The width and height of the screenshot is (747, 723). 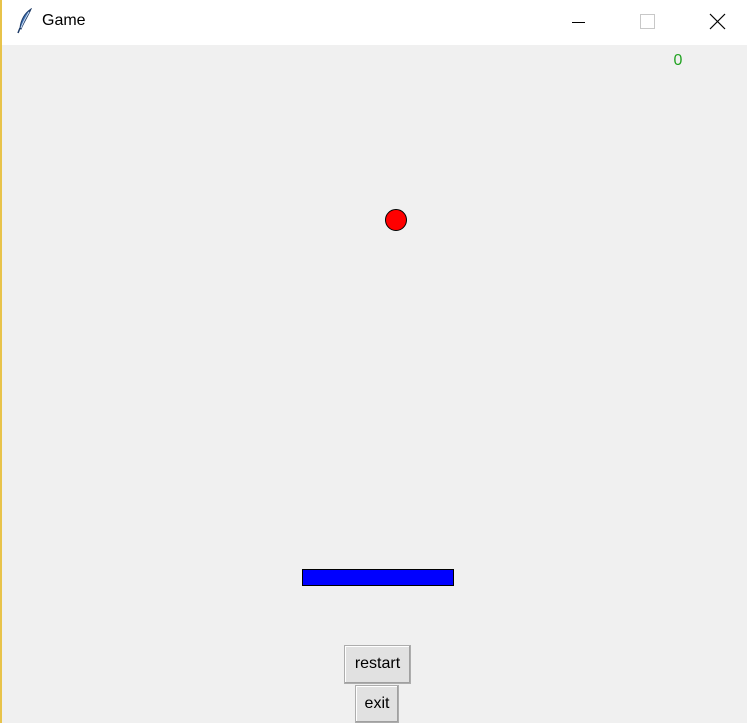 I want to click on minimize-button, so click(x=578, y=22).